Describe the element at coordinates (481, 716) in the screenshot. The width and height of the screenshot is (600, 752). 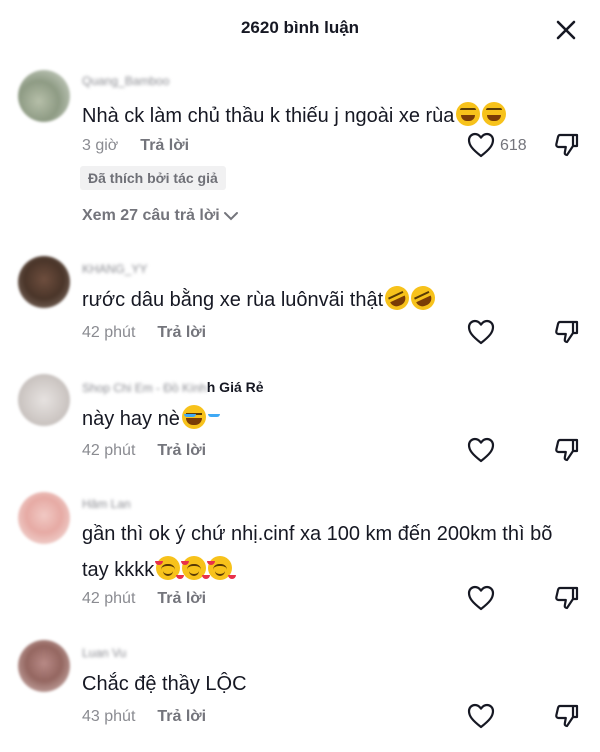
I see `heart-outline-icon` at that location.